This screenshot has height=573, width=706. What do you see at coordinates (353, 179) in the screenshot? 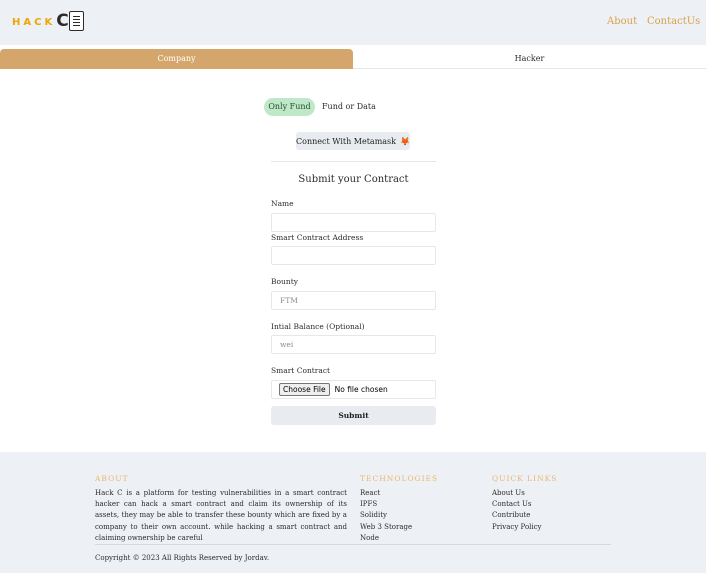
I see `form-title: Submit your Contract` at bounding box center [353, 179].